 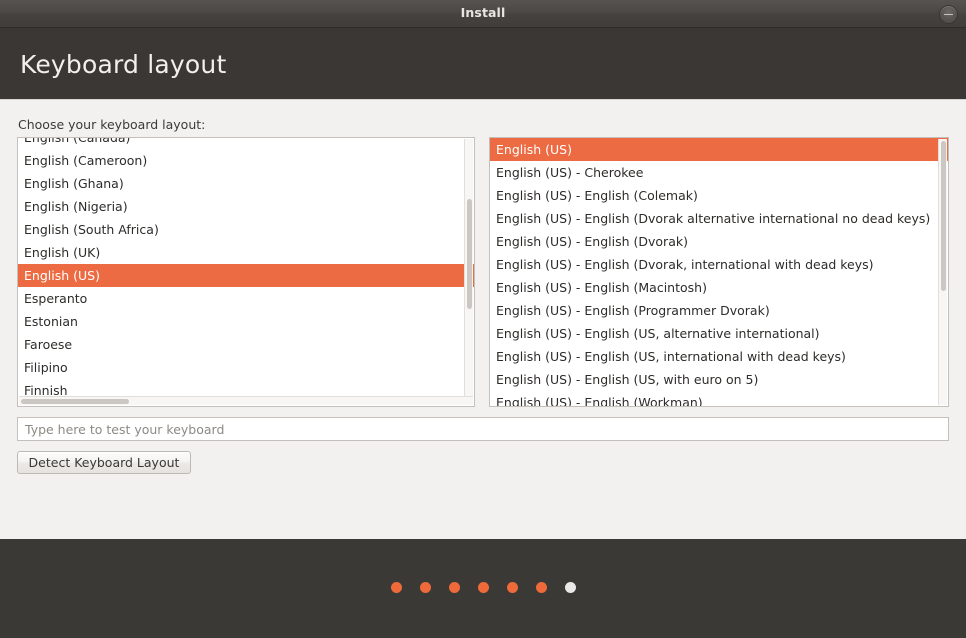 I want to click on list-item: English (US) - English (Macintosh), so click(x=719, y=287).